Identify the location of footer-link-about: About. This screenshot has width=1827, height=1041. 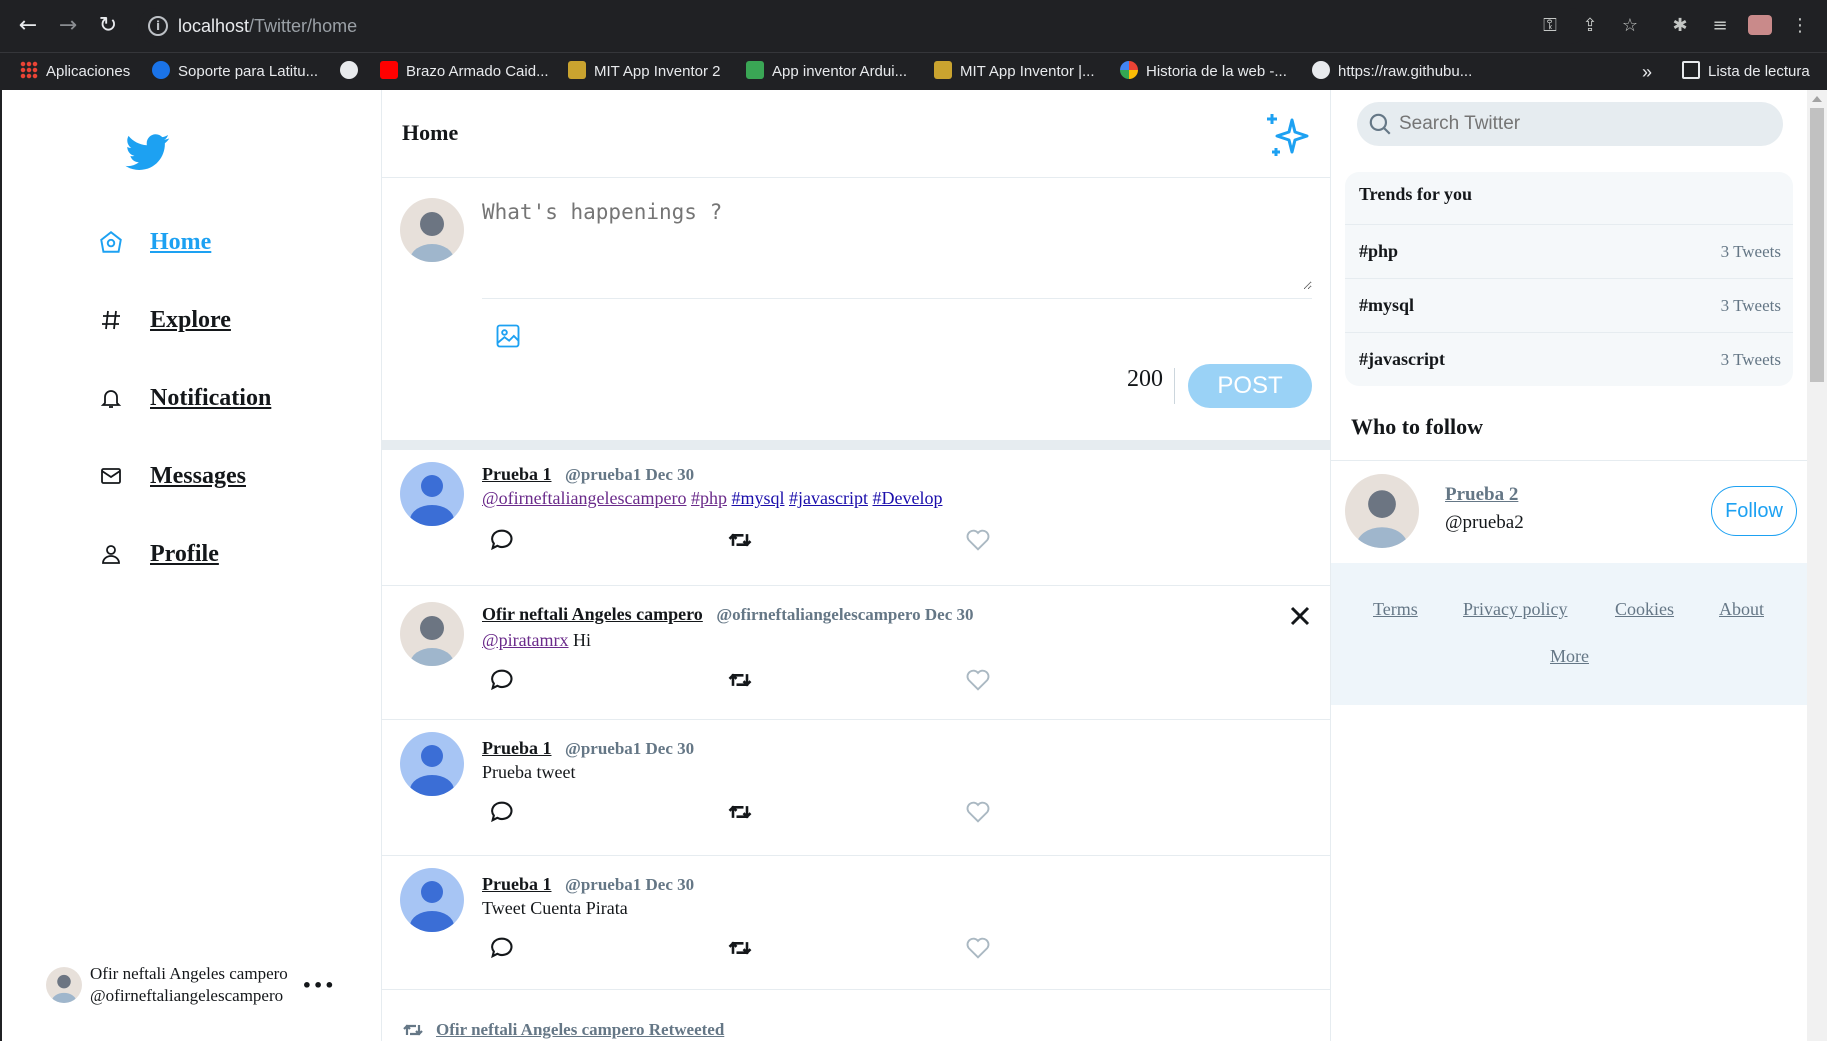
(1741, 609).